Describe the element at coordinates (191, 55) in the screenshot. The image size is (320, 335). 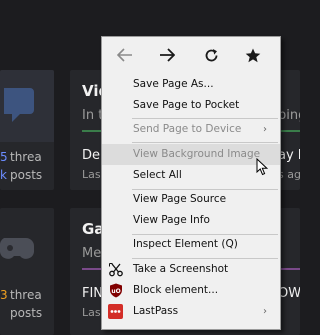
I see `navigation-row` at that location.